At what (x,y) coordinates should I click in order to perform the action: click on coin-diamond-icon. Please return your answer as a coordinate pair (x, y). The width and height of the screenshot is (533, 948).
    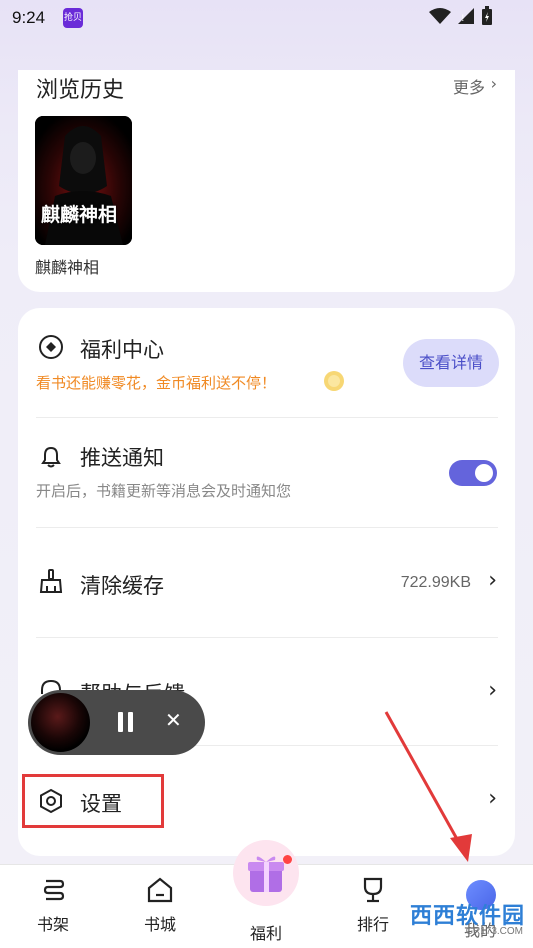
    Looking at the image, I should click on (51, 347).